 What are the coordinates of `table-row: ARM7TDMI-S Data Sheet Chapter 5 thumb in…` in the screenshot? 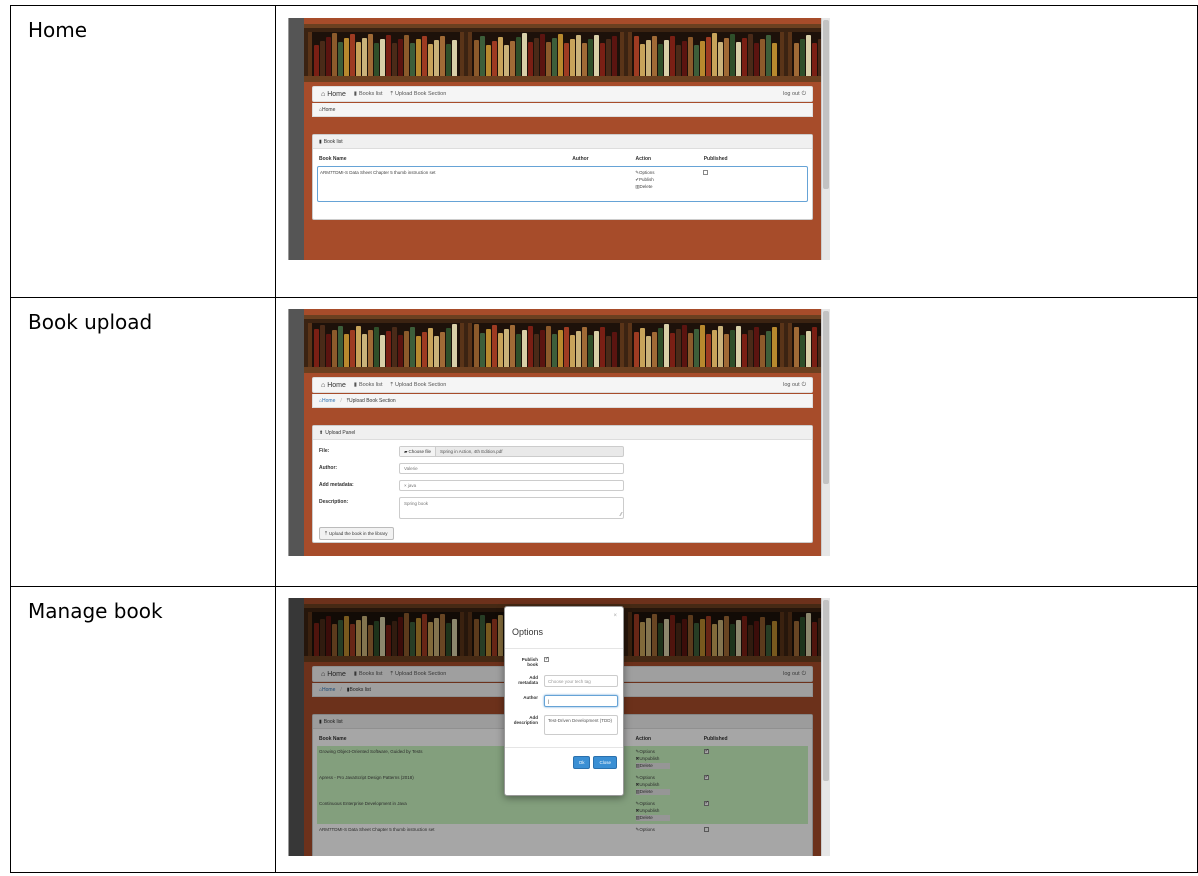 It's located at (562, 184).